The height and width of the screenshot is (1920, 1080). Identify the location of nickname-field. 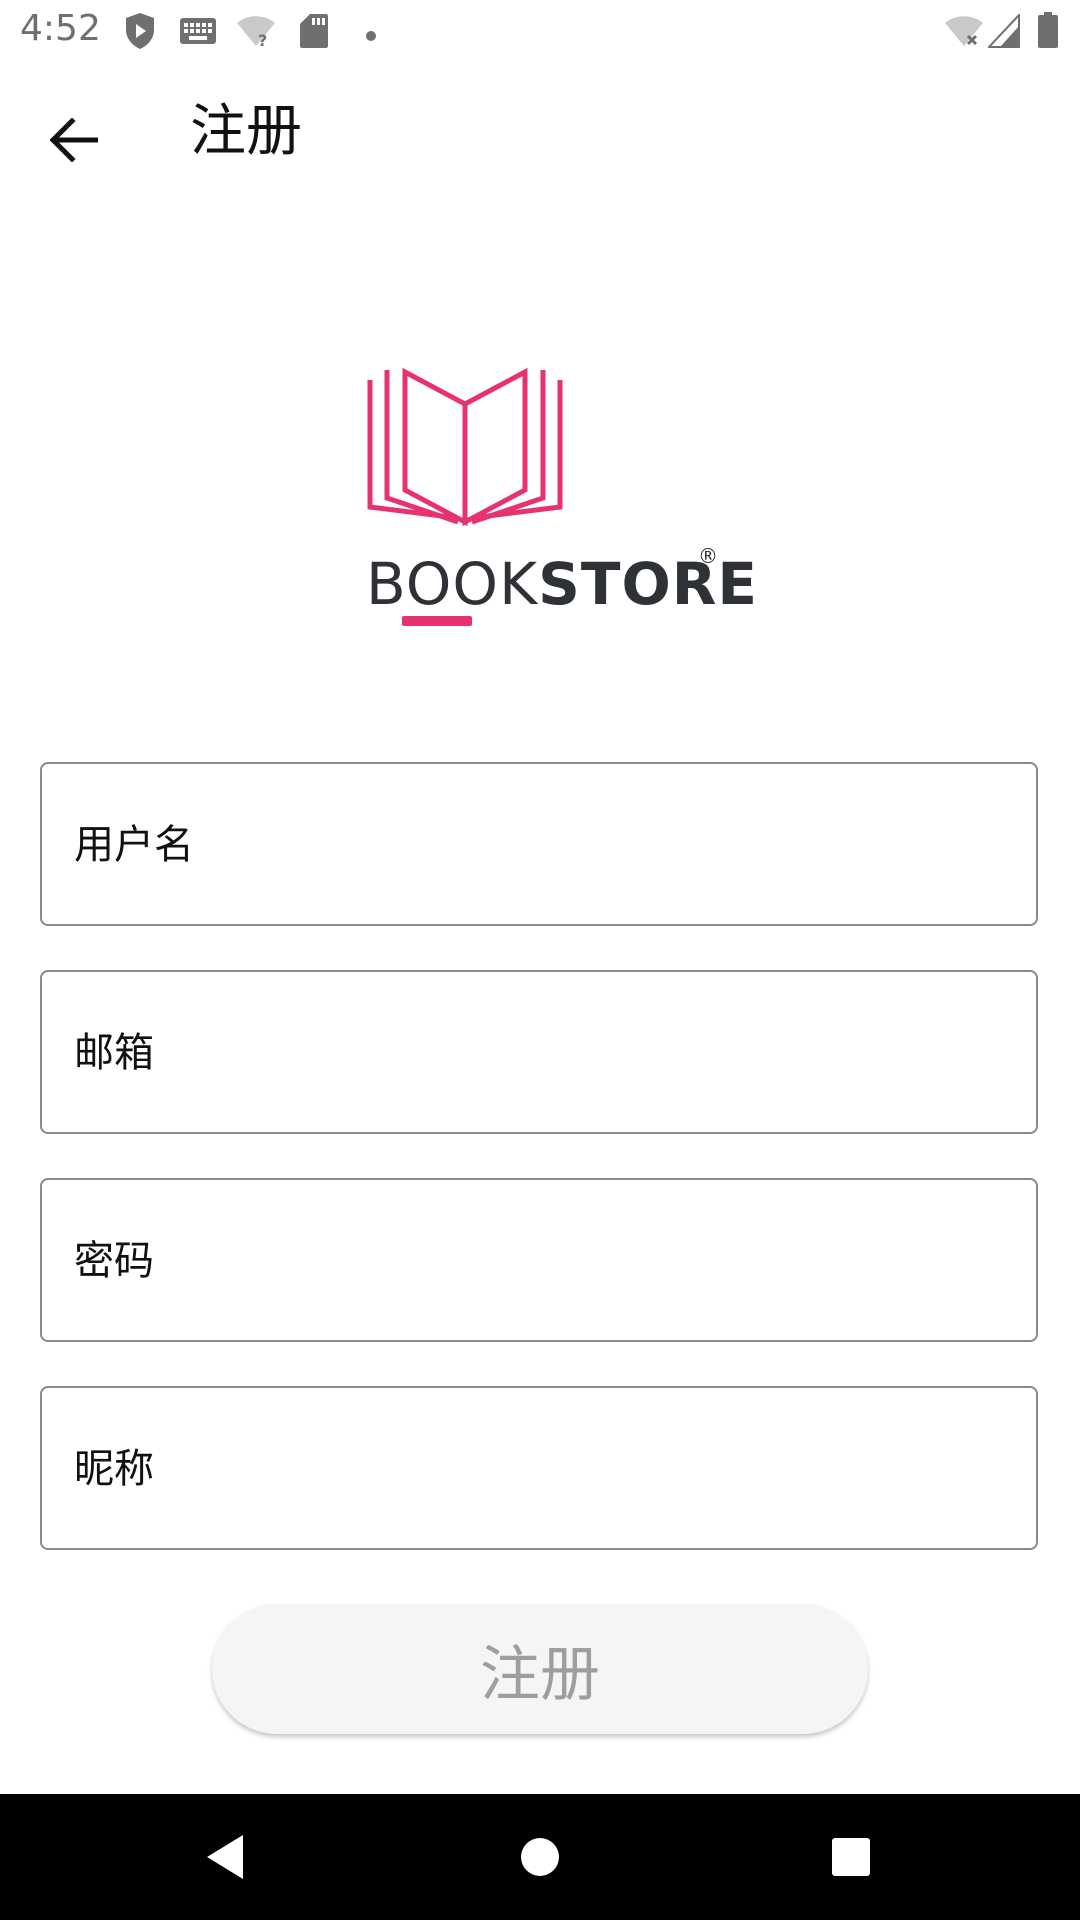
(539, 1468).